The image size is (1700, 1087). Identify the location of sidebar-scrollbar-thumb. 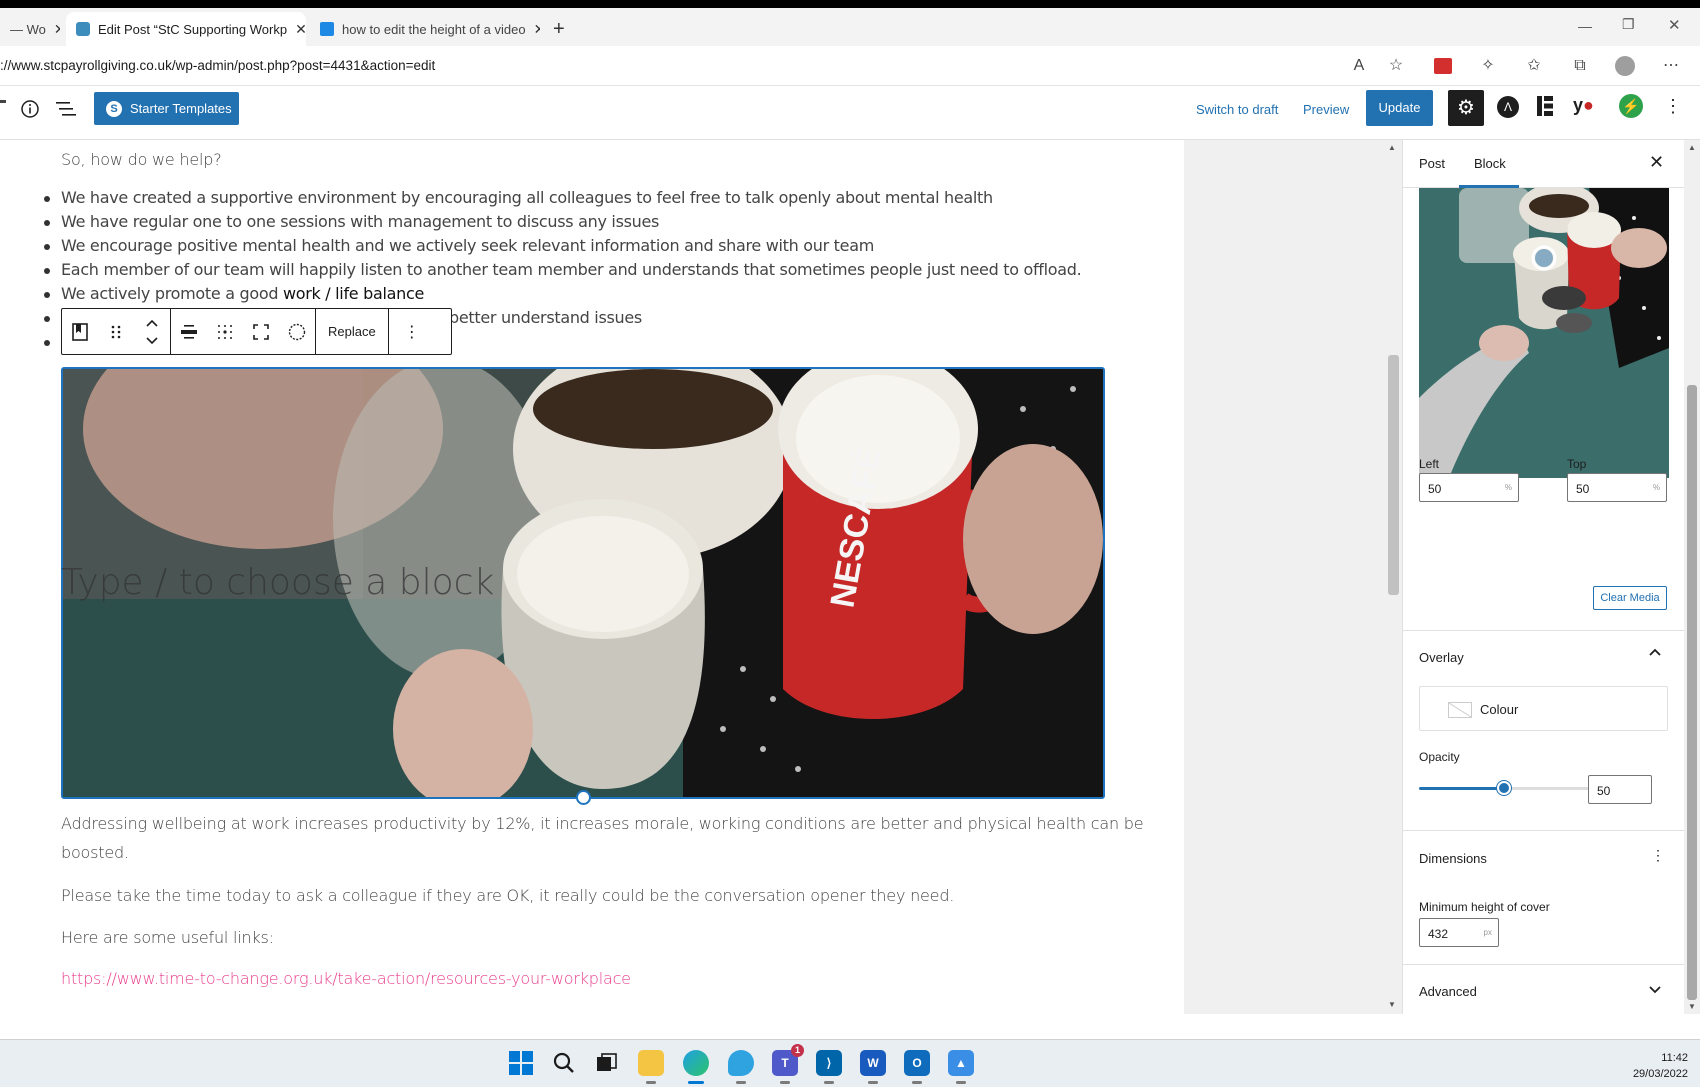
(1692, 692).